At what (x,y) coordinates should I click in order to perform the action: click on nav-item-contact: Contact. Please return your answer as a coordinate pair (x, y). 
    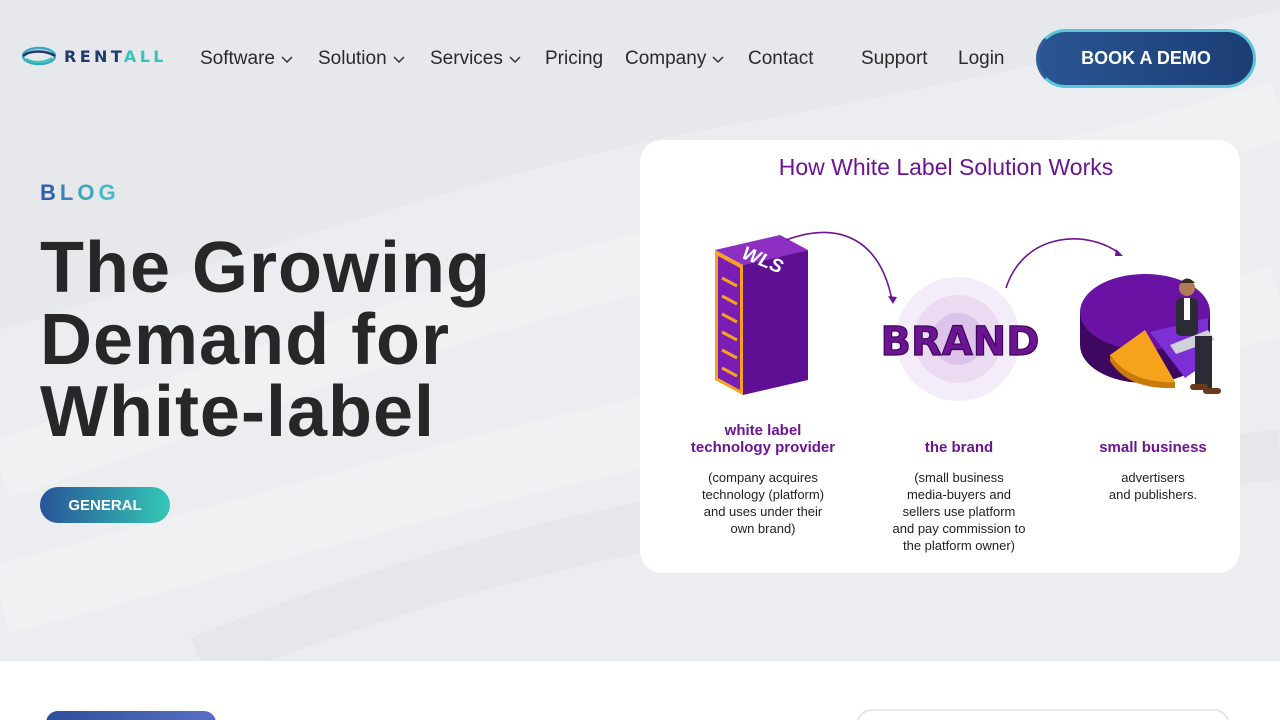
    Looking at the image, I should click on (780, 59).